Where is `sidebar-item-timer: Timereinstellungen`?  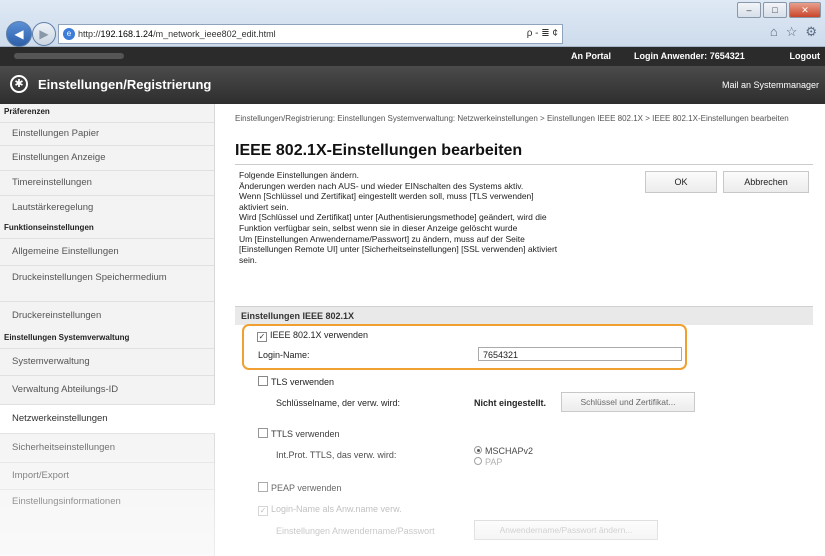 sidebar-item-timer: Timereinstellungen is located at coordinates (107, 182).